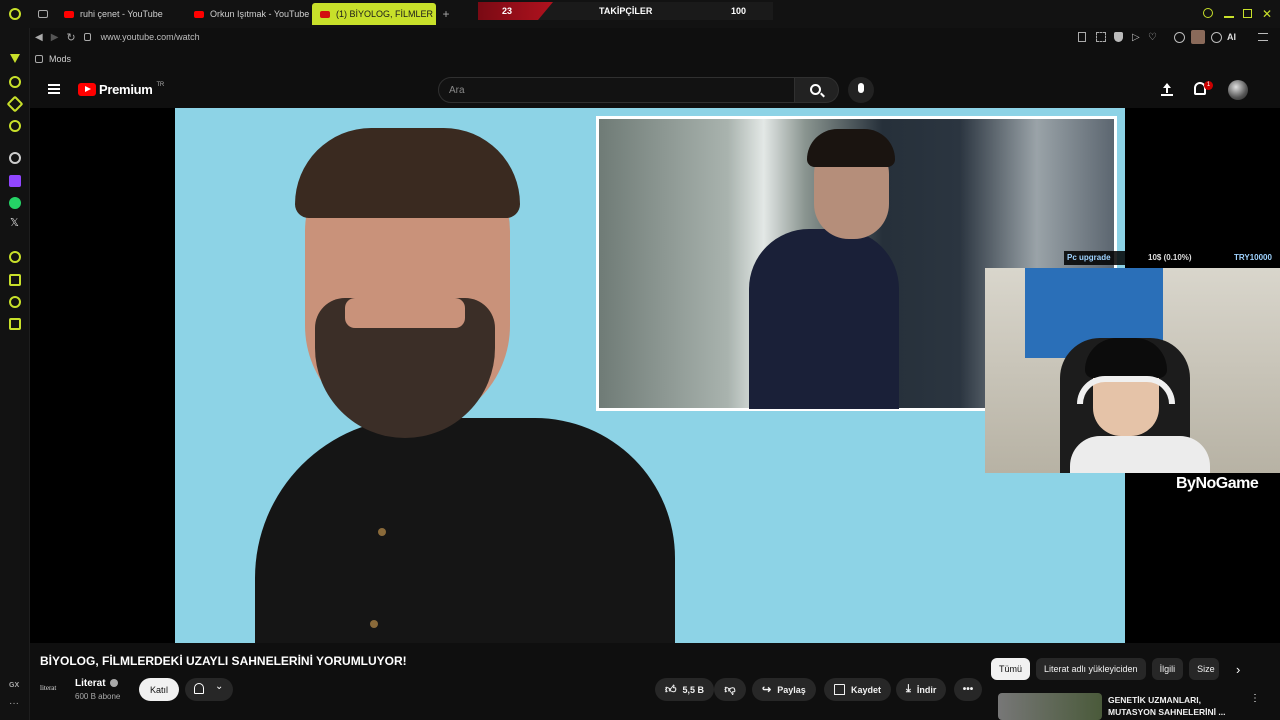 This screenshot has height=720, width=1280. I want to click on microphone-icon, so click(861, 88).